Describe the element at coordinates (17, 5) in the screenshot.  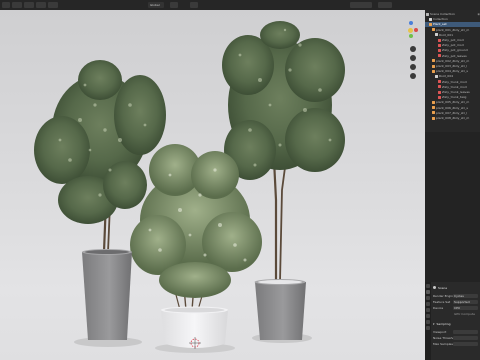
I see `menu-view` at that location.